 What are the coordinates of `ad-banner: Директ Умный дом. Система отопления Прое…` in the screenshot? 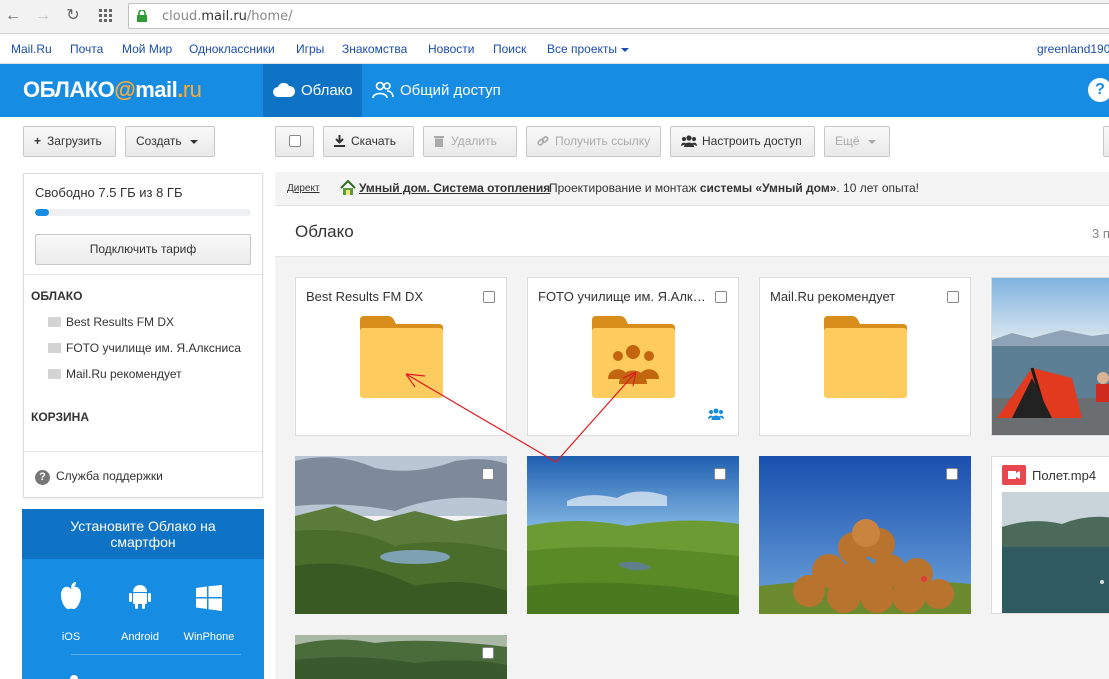 It's located at (692, 189).